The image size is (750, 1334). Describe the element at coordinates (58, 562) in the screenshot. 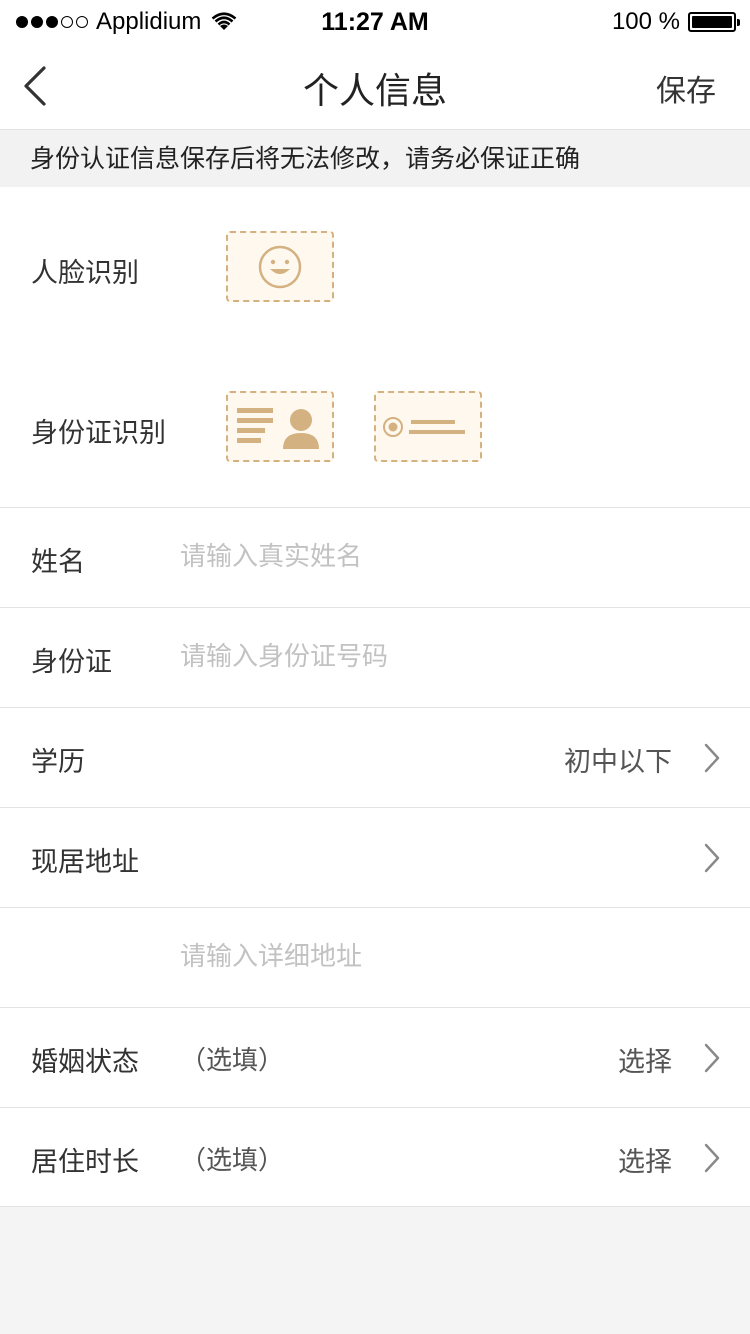

I see `name-label: 姓名` at that location.